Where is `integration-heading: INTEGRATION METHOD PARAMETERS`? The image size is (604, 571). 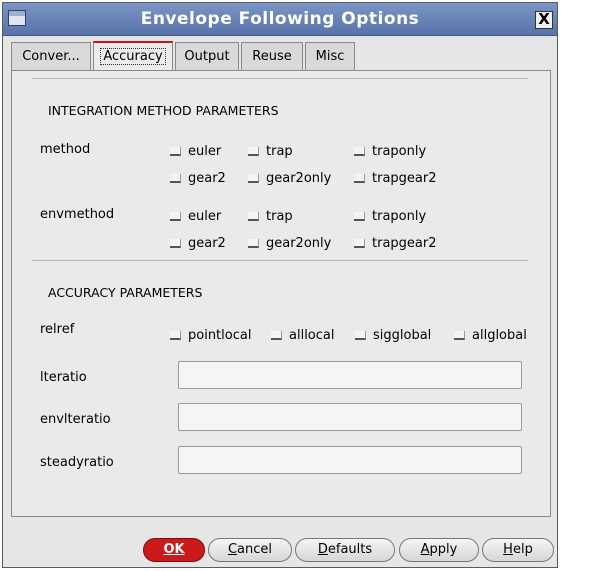
integration-heading: INTEGRATION METHOD PARAMETERS is located at coordinates (163, 110).